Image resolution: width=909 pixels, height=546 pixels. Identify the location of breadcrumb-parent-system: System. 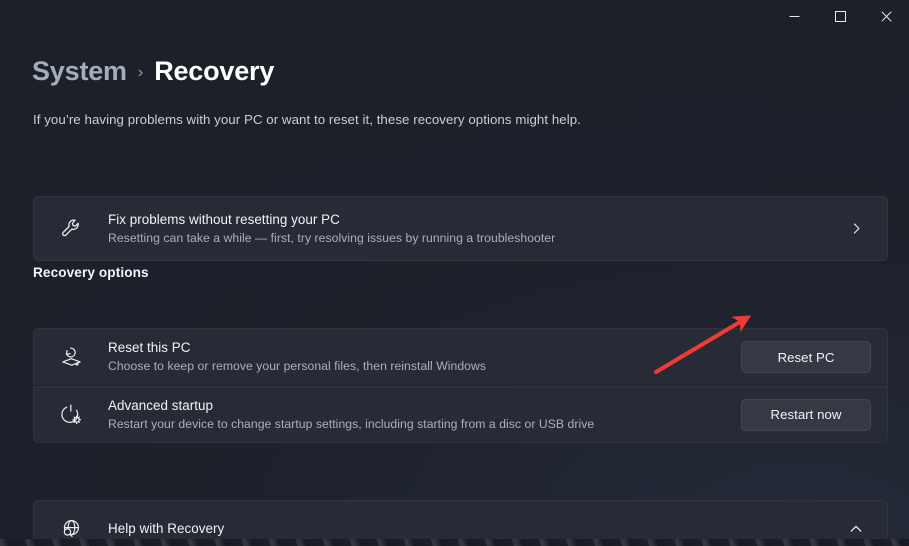
(79, 71).